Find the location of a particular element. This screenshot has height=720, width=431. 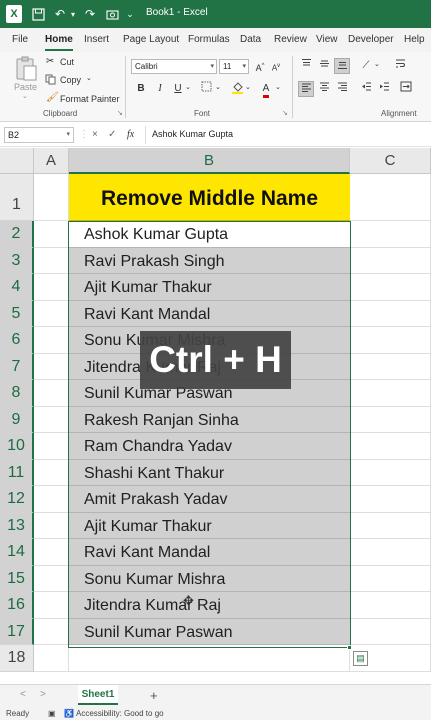

paste-dropdown-icon: ⌄ is located at coordinates (25, 96).